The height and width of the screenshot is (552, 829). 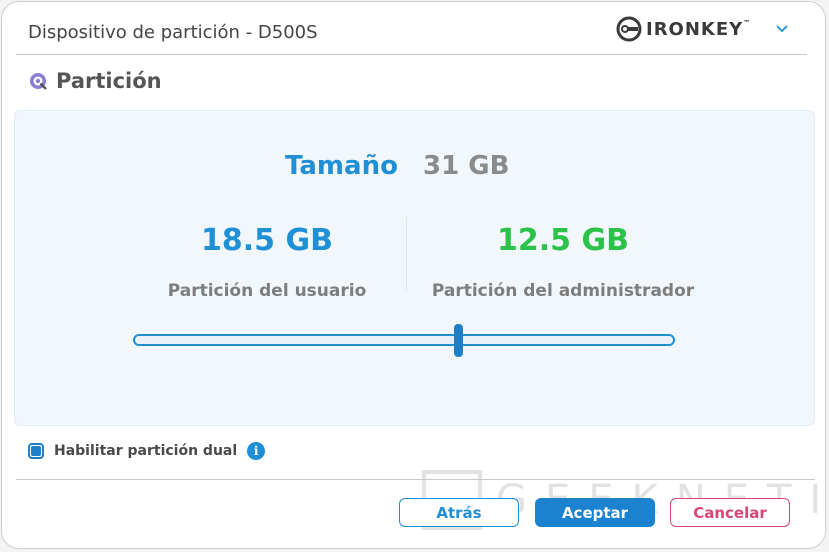 I want to click on checkbox-checkmark, so click(x=36, y=451).